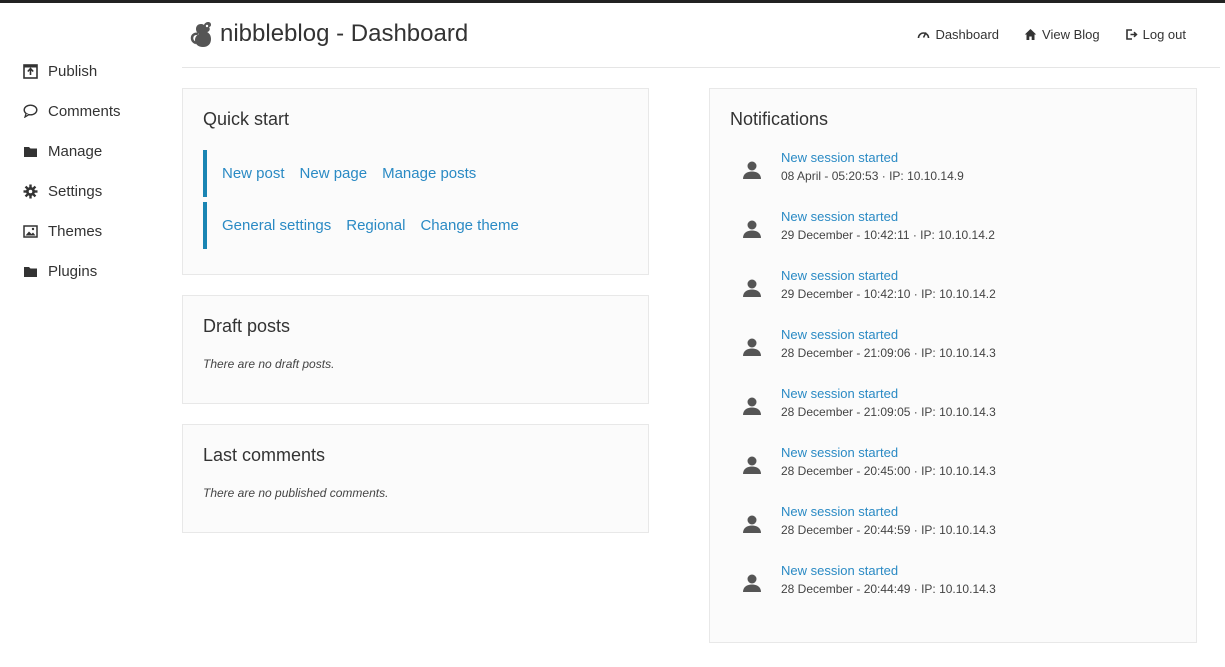 Image resolution: width=1225 pixels, height=667 pixels. Describe the element at coordinates (375, 225) in the screenshot. I see `regional-link: Regional` at that location.